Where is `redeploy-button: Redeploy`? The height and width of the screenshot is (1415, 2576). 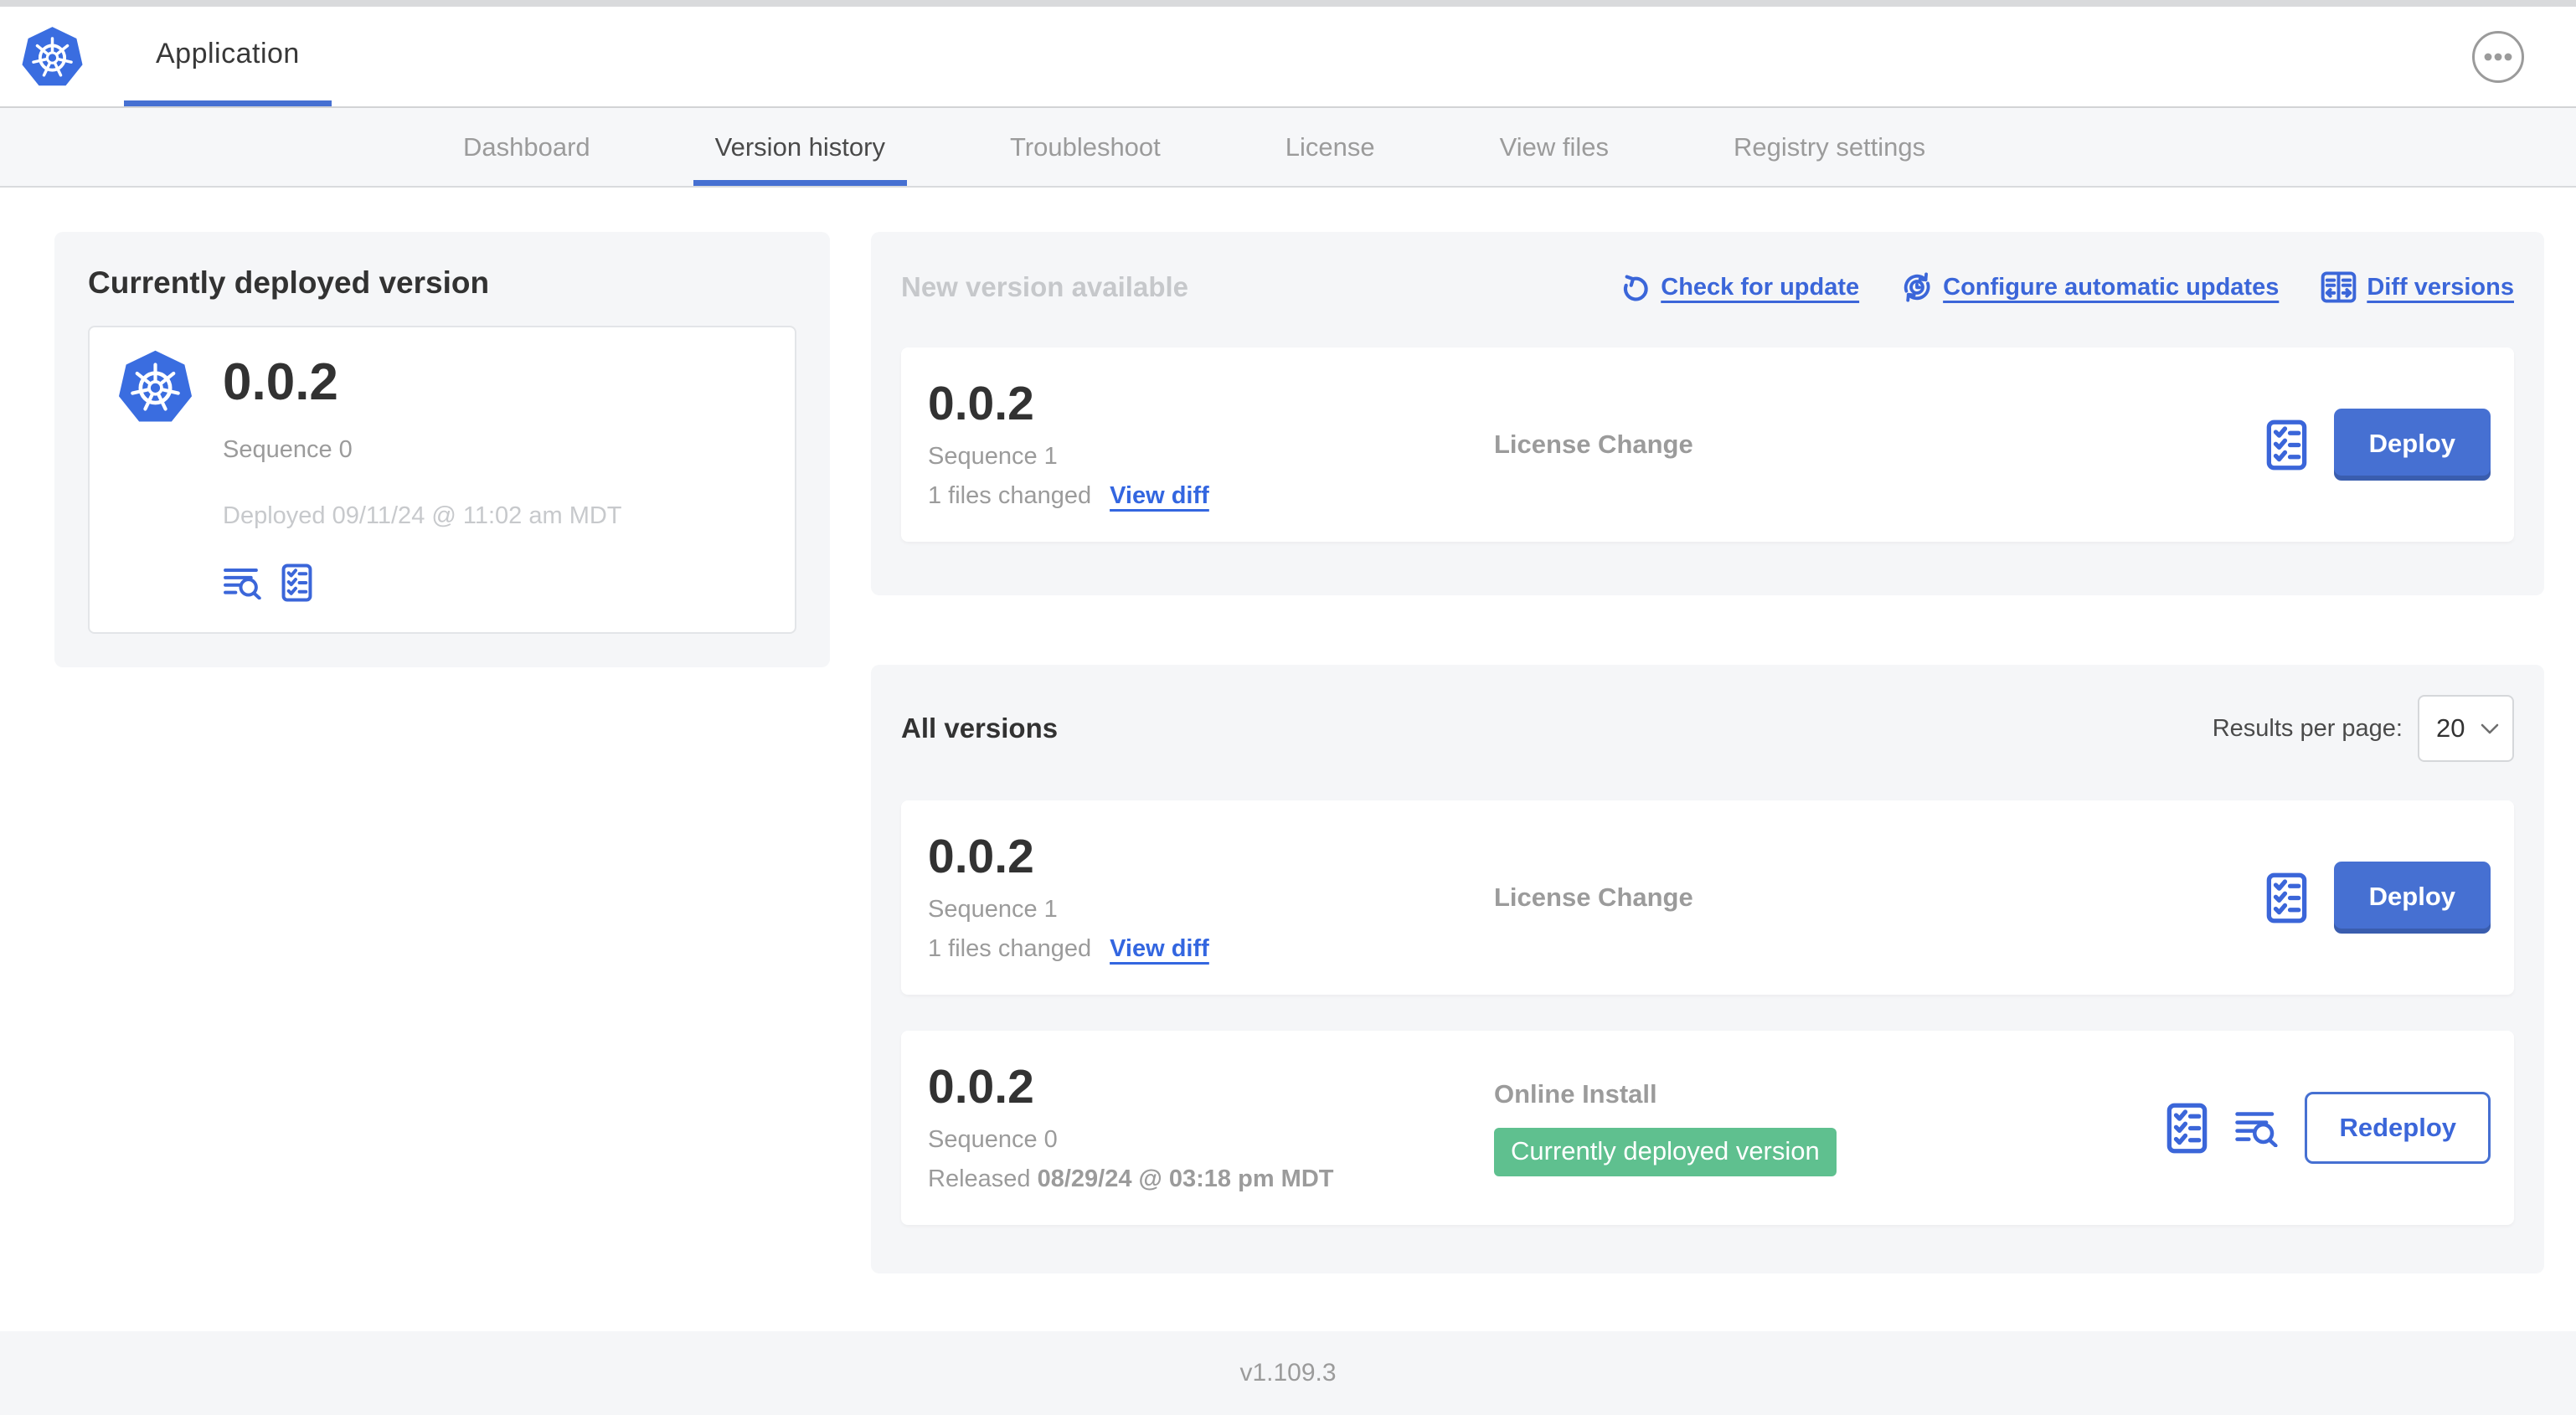
redeploy-button: Redeploy is located at coordinates (2398, 1128).